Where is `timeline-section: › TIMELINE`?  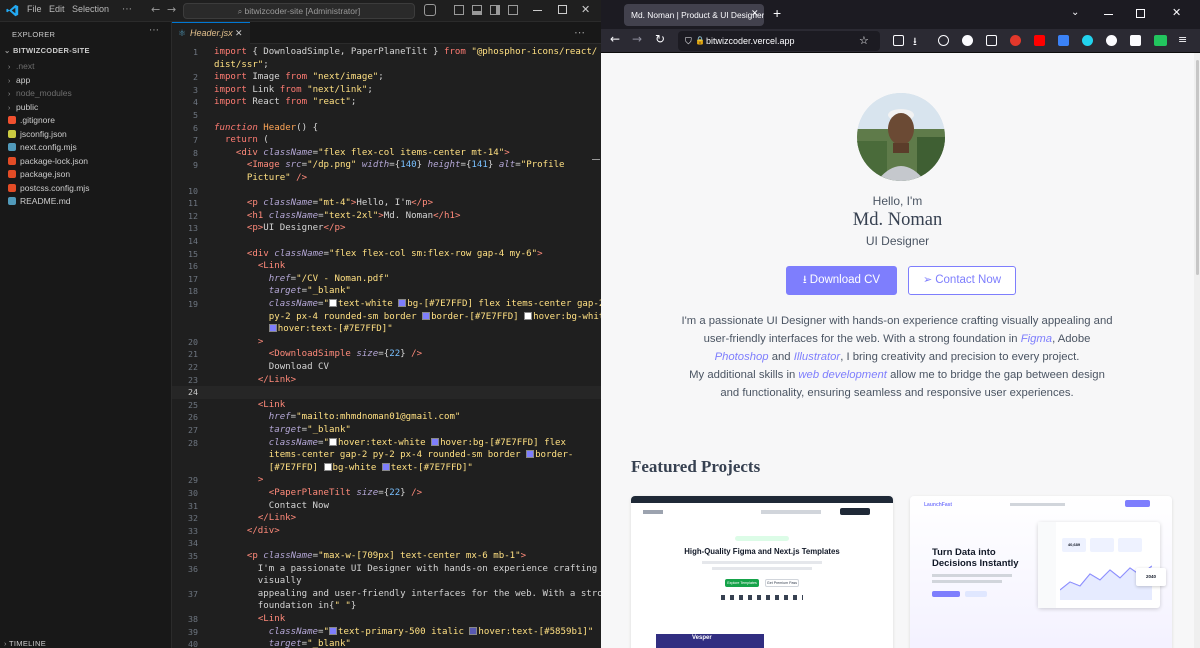 timeline-section: › TIMELINE is located at coordinates (25, 643).